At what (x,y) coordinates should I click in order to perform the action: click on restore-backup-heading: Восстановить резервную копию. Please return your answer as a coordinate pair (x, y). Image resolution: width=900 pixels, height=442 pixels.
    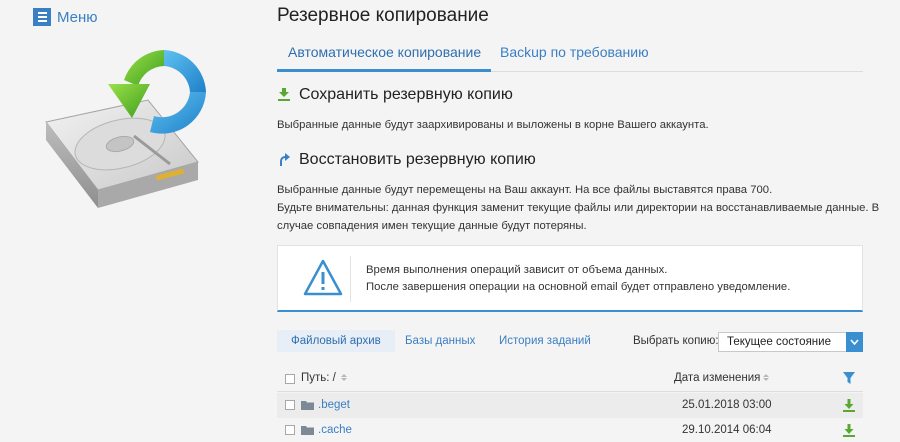
    Looking at the image, I should click on (406, 160).